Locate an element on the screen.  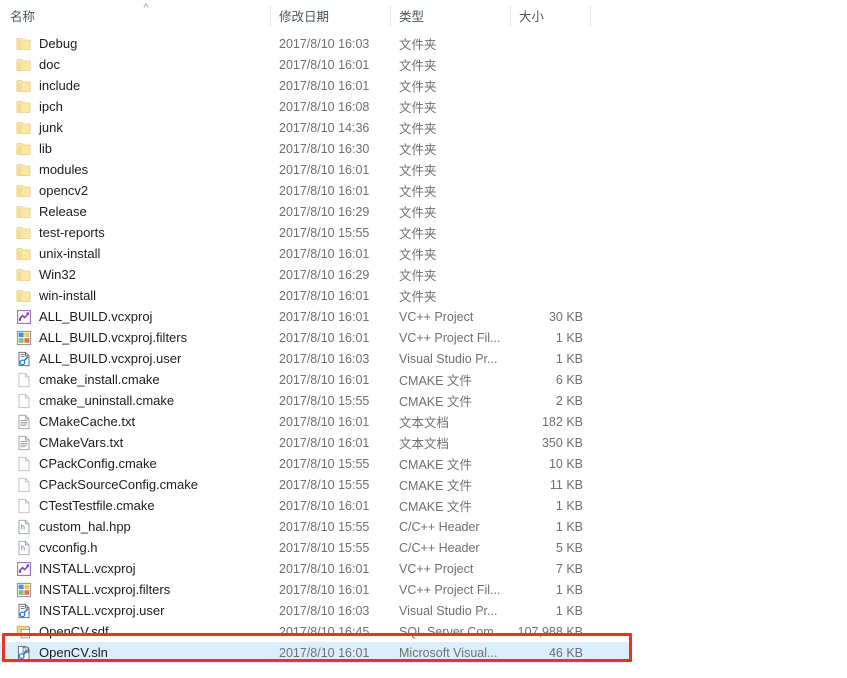
file-name-cell: 10 OpenCV.sln is located at coordinates (62, 652).